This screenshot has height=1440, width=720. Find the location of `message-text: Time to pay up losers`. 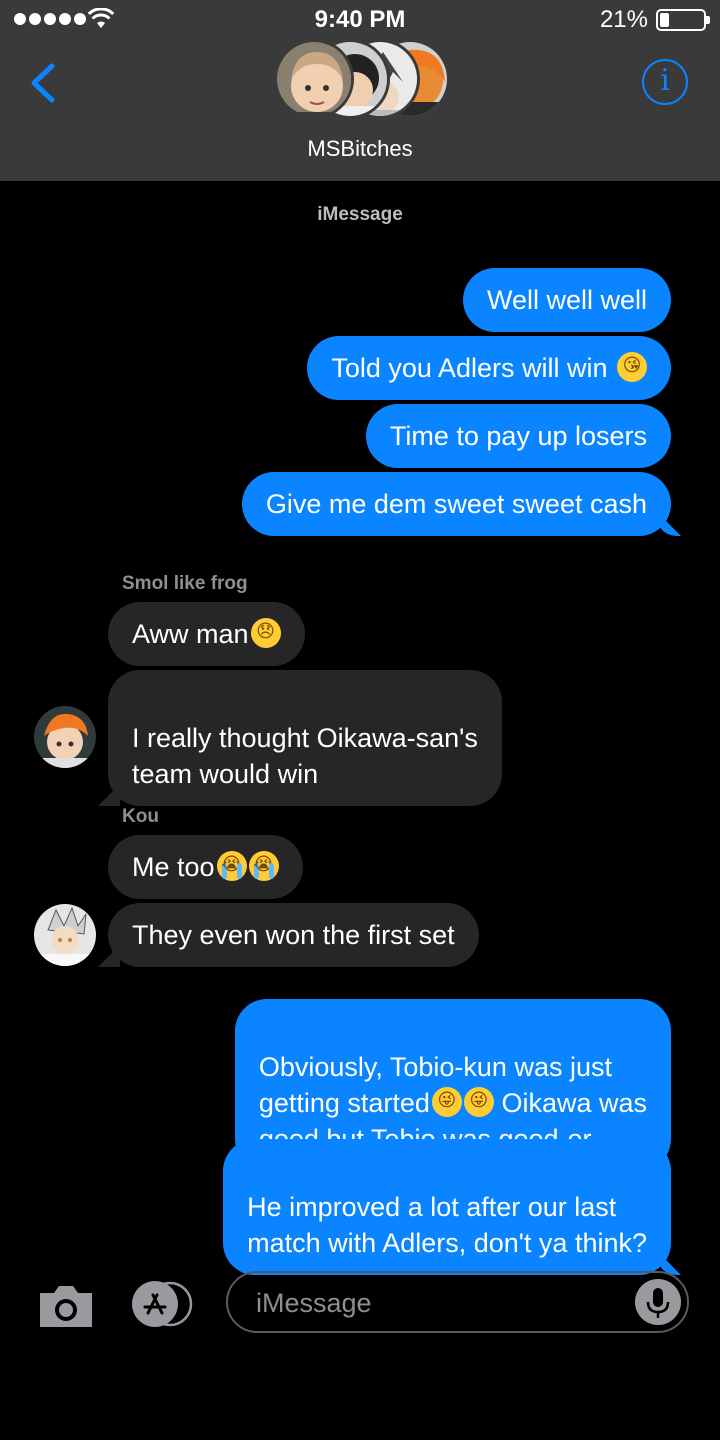

message-text: Time to pay up losers is located at coordinates (518, 436).